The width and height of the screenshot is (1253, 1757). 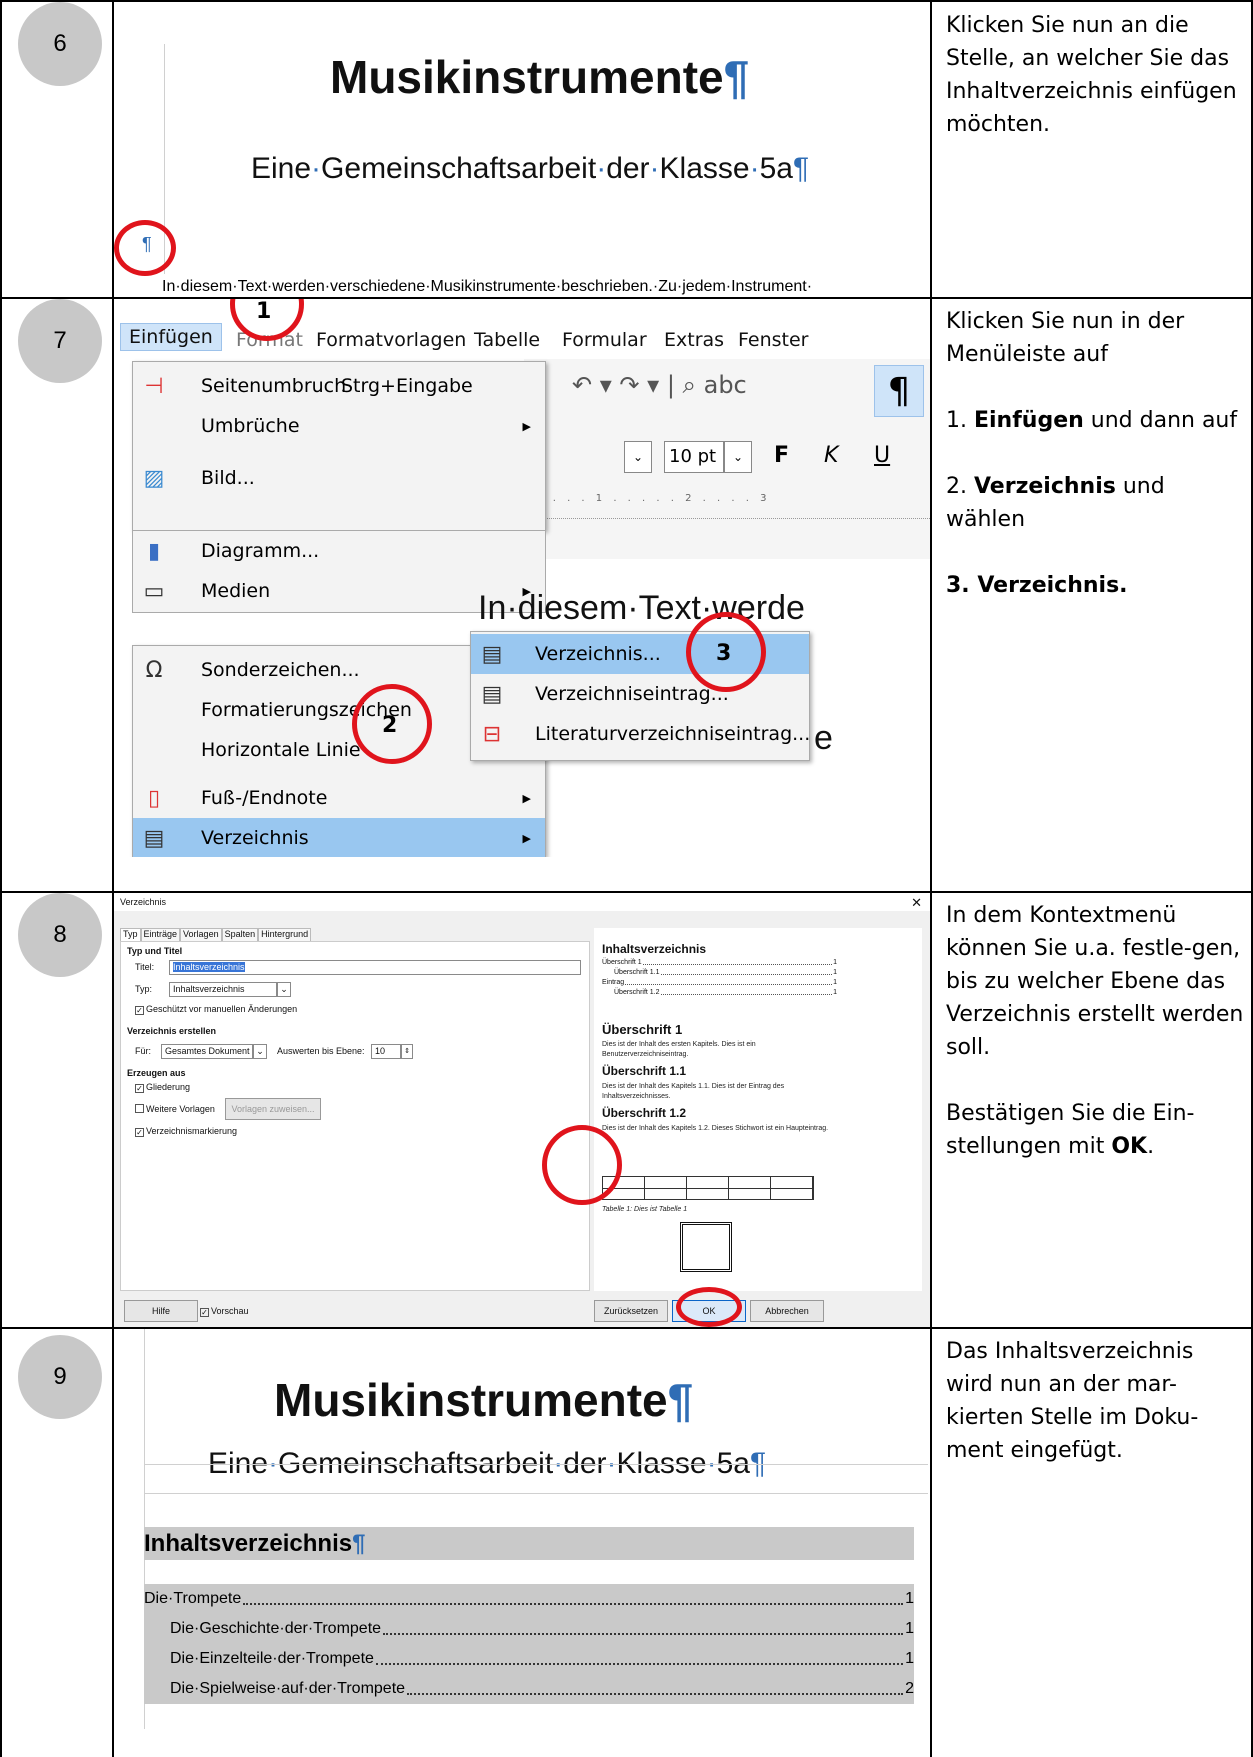 What do you see at coordinates (207, 1051) in the screenshot?
I see `scope-select: Gesamtes Dokument` at bounding box center [207, 1051].